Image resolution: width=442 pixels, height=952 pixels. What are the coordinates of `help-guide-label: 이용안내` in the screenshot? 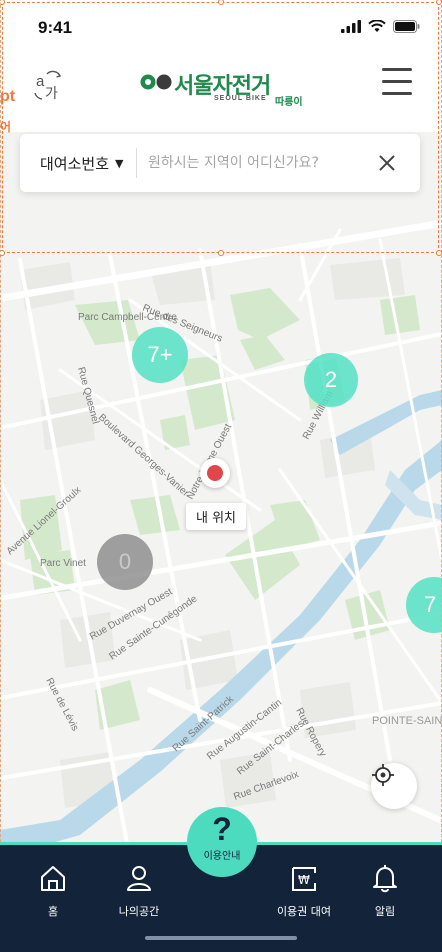 It's located at (222, 856).